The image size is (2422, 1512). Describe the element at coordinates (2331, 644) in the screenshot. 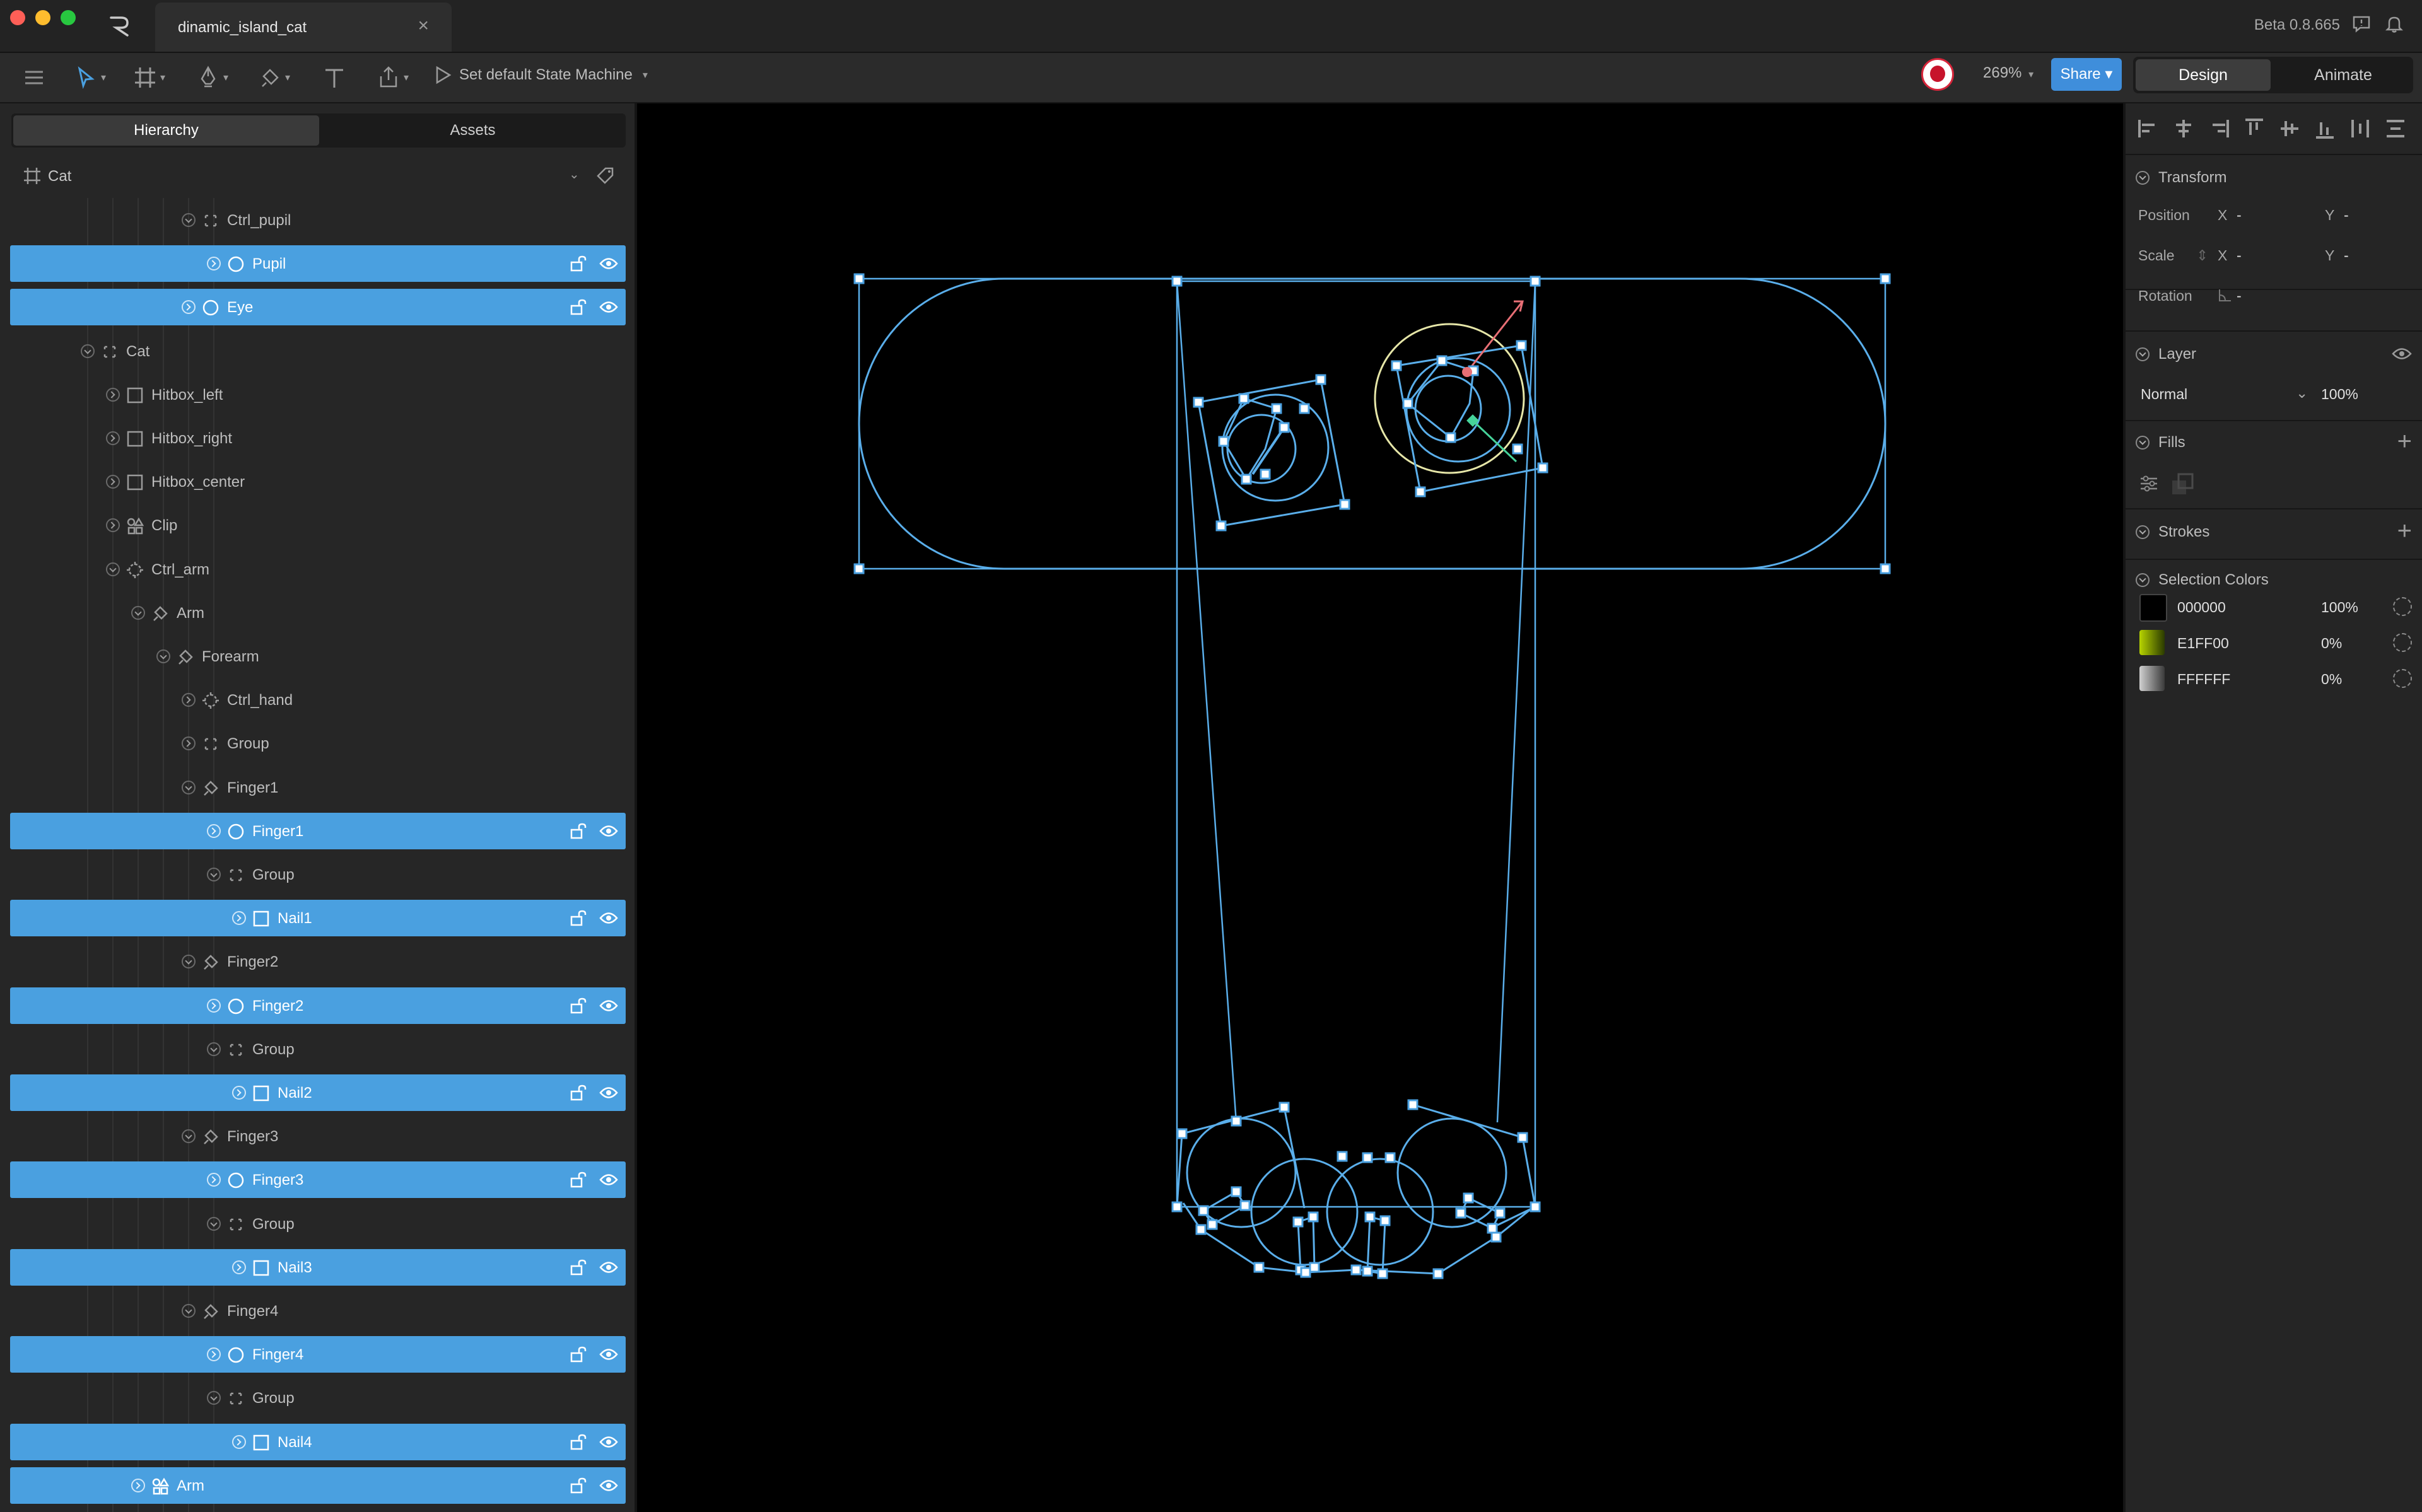

I see `color-opacity-value: 0%` at that location.